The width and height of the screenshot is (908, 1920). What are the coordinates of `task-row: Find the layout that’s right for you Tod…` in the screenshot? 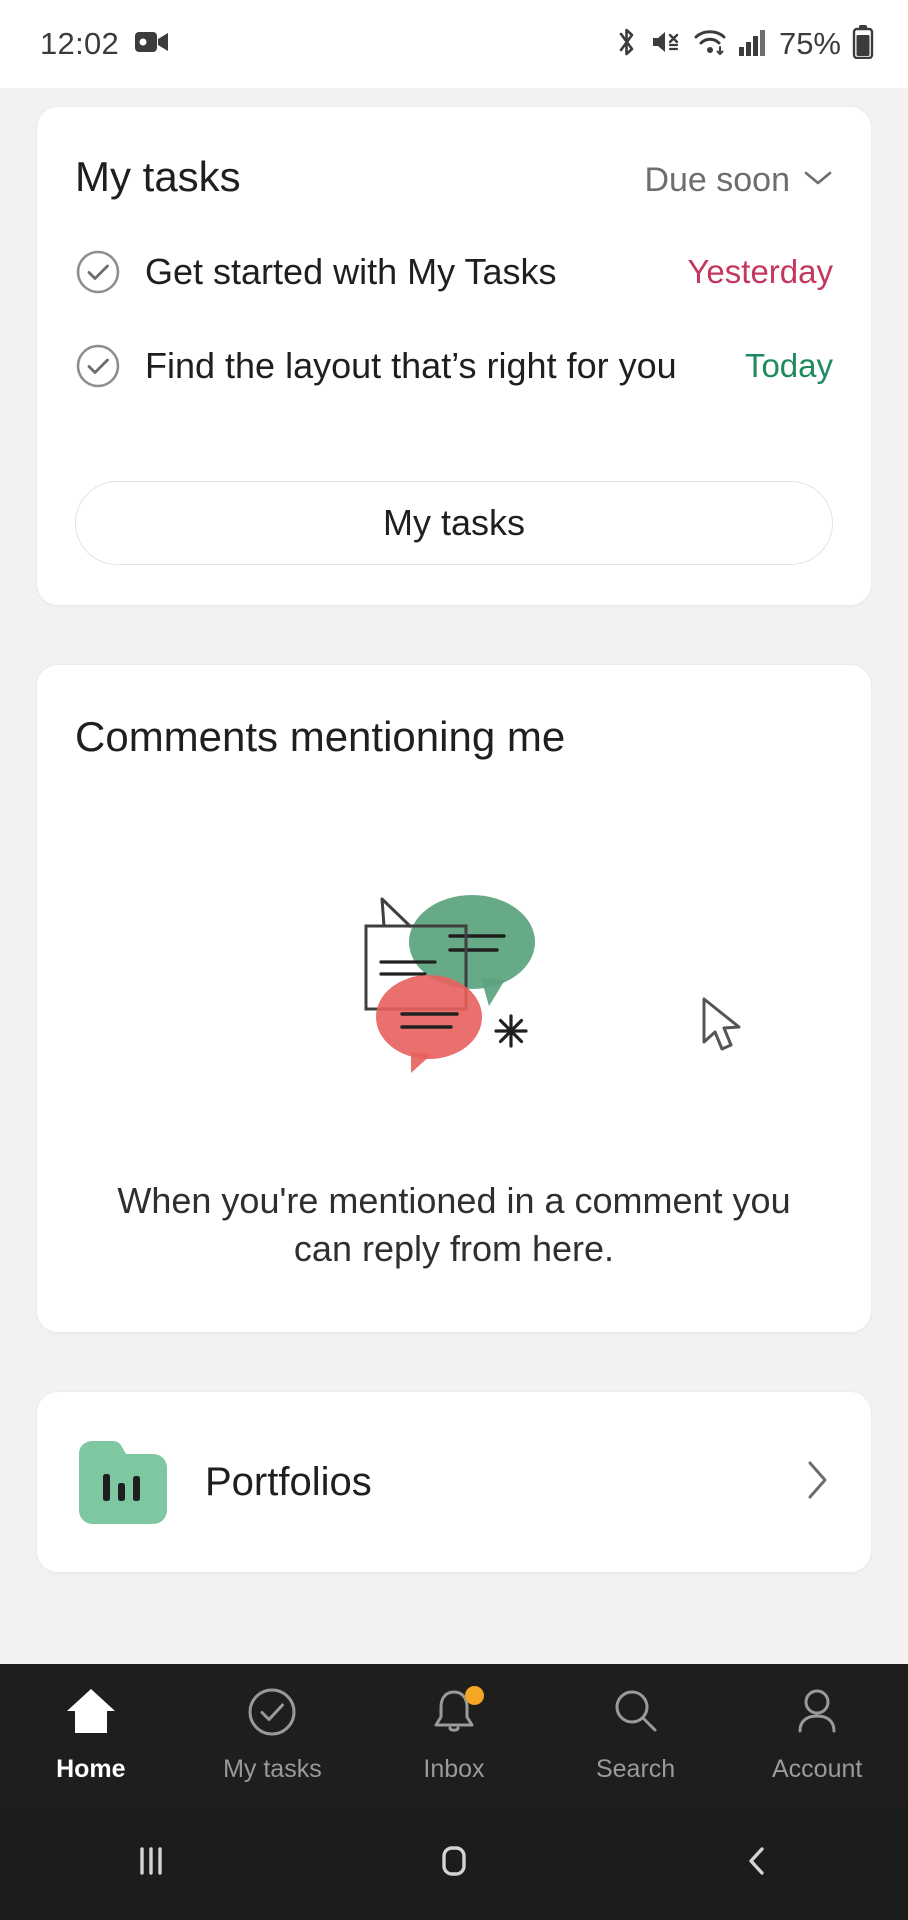 It's located at (454, 366).